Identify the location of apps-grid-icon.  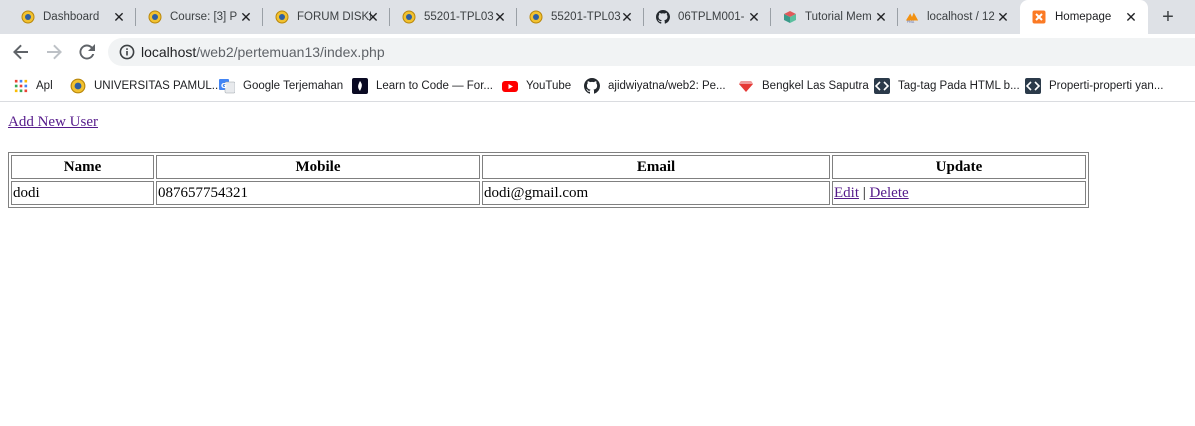
(21, 86).